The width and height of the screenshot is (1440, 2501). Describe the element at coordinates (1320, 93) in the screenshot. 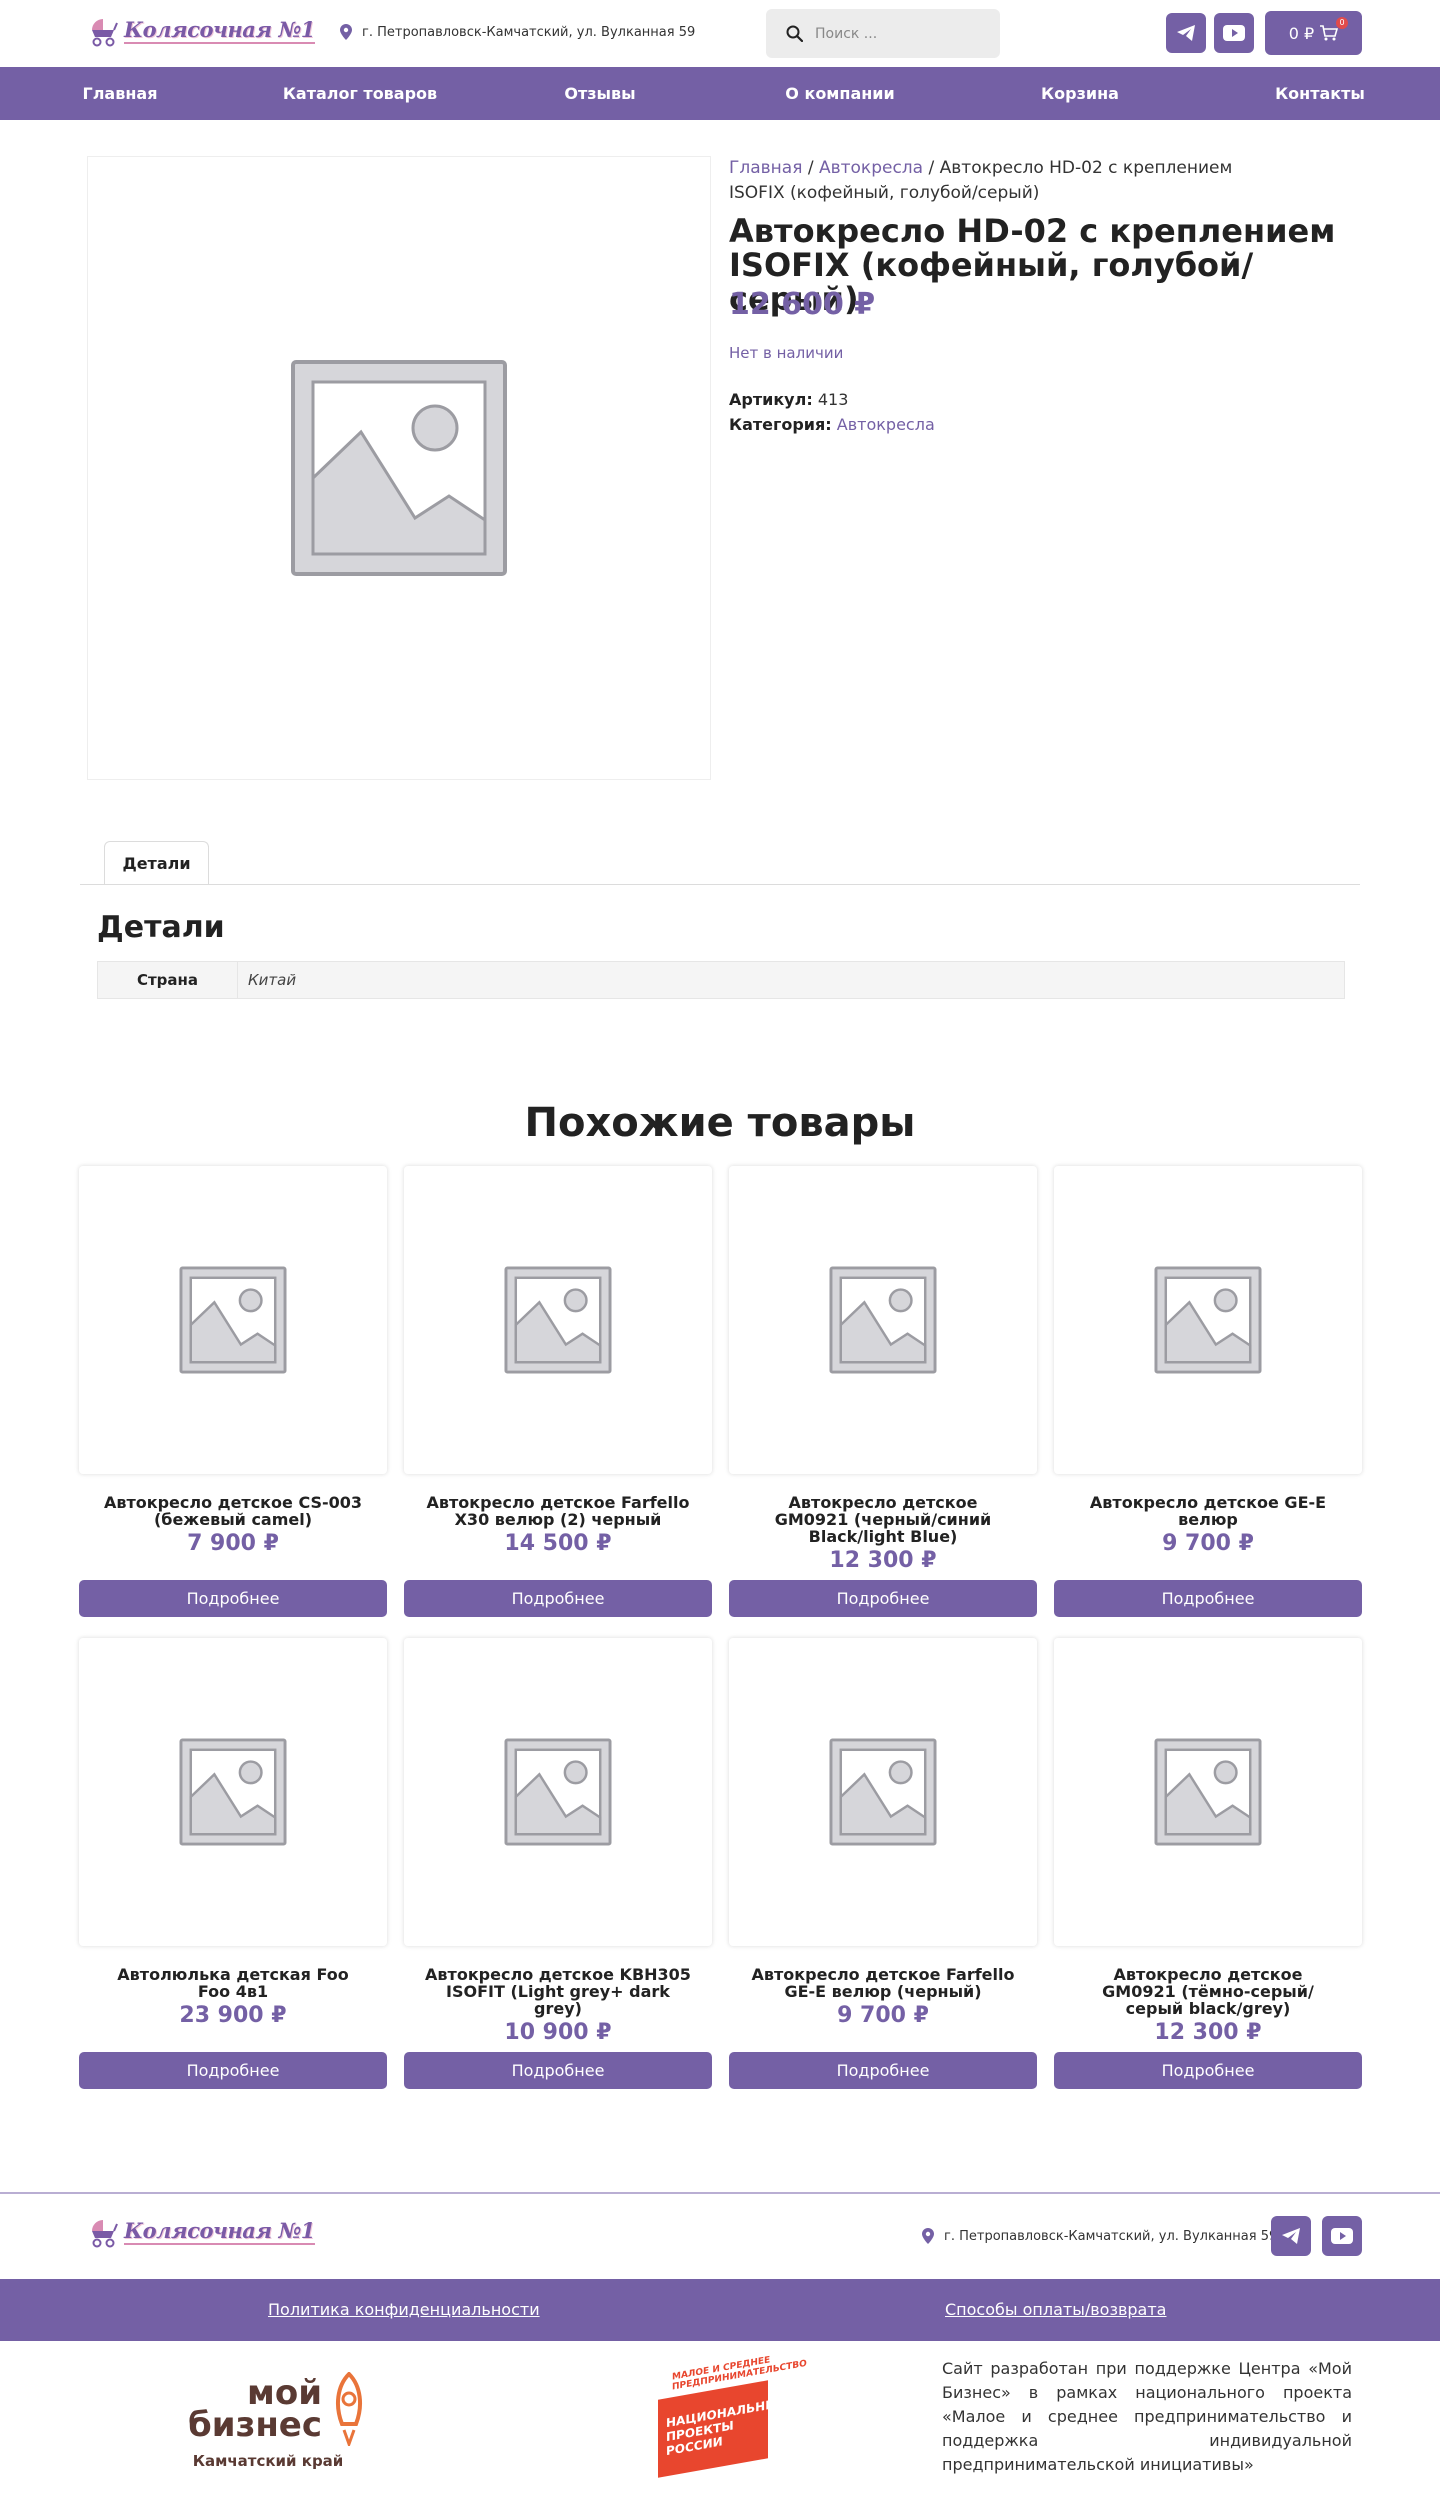

I see `nav-contacts: Контакты` at that location.